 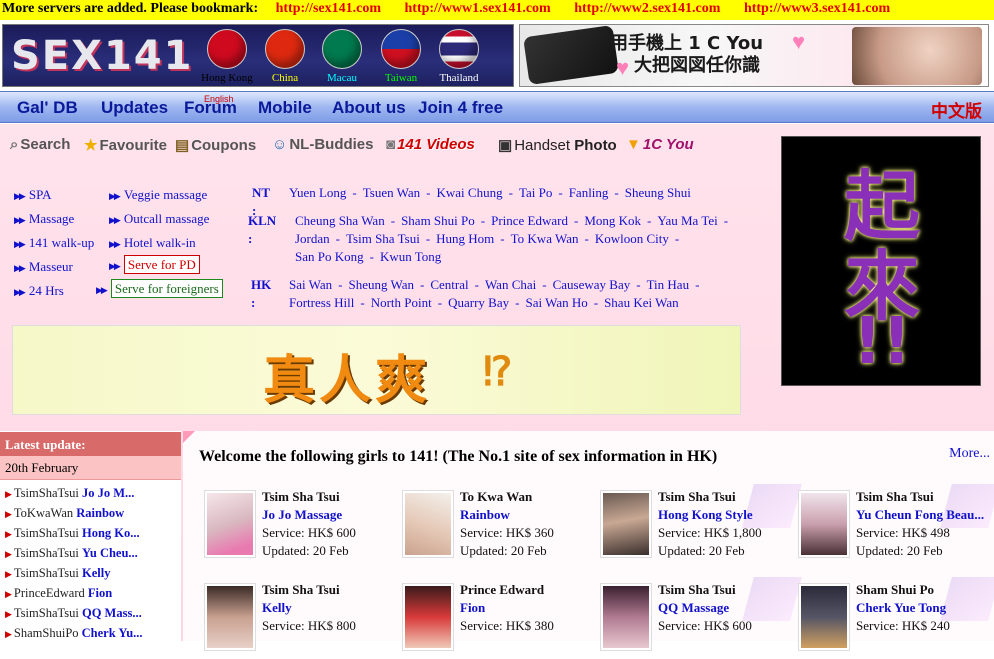 I want to click on district-link: Quarry Bay, so click(x=478, y=302).